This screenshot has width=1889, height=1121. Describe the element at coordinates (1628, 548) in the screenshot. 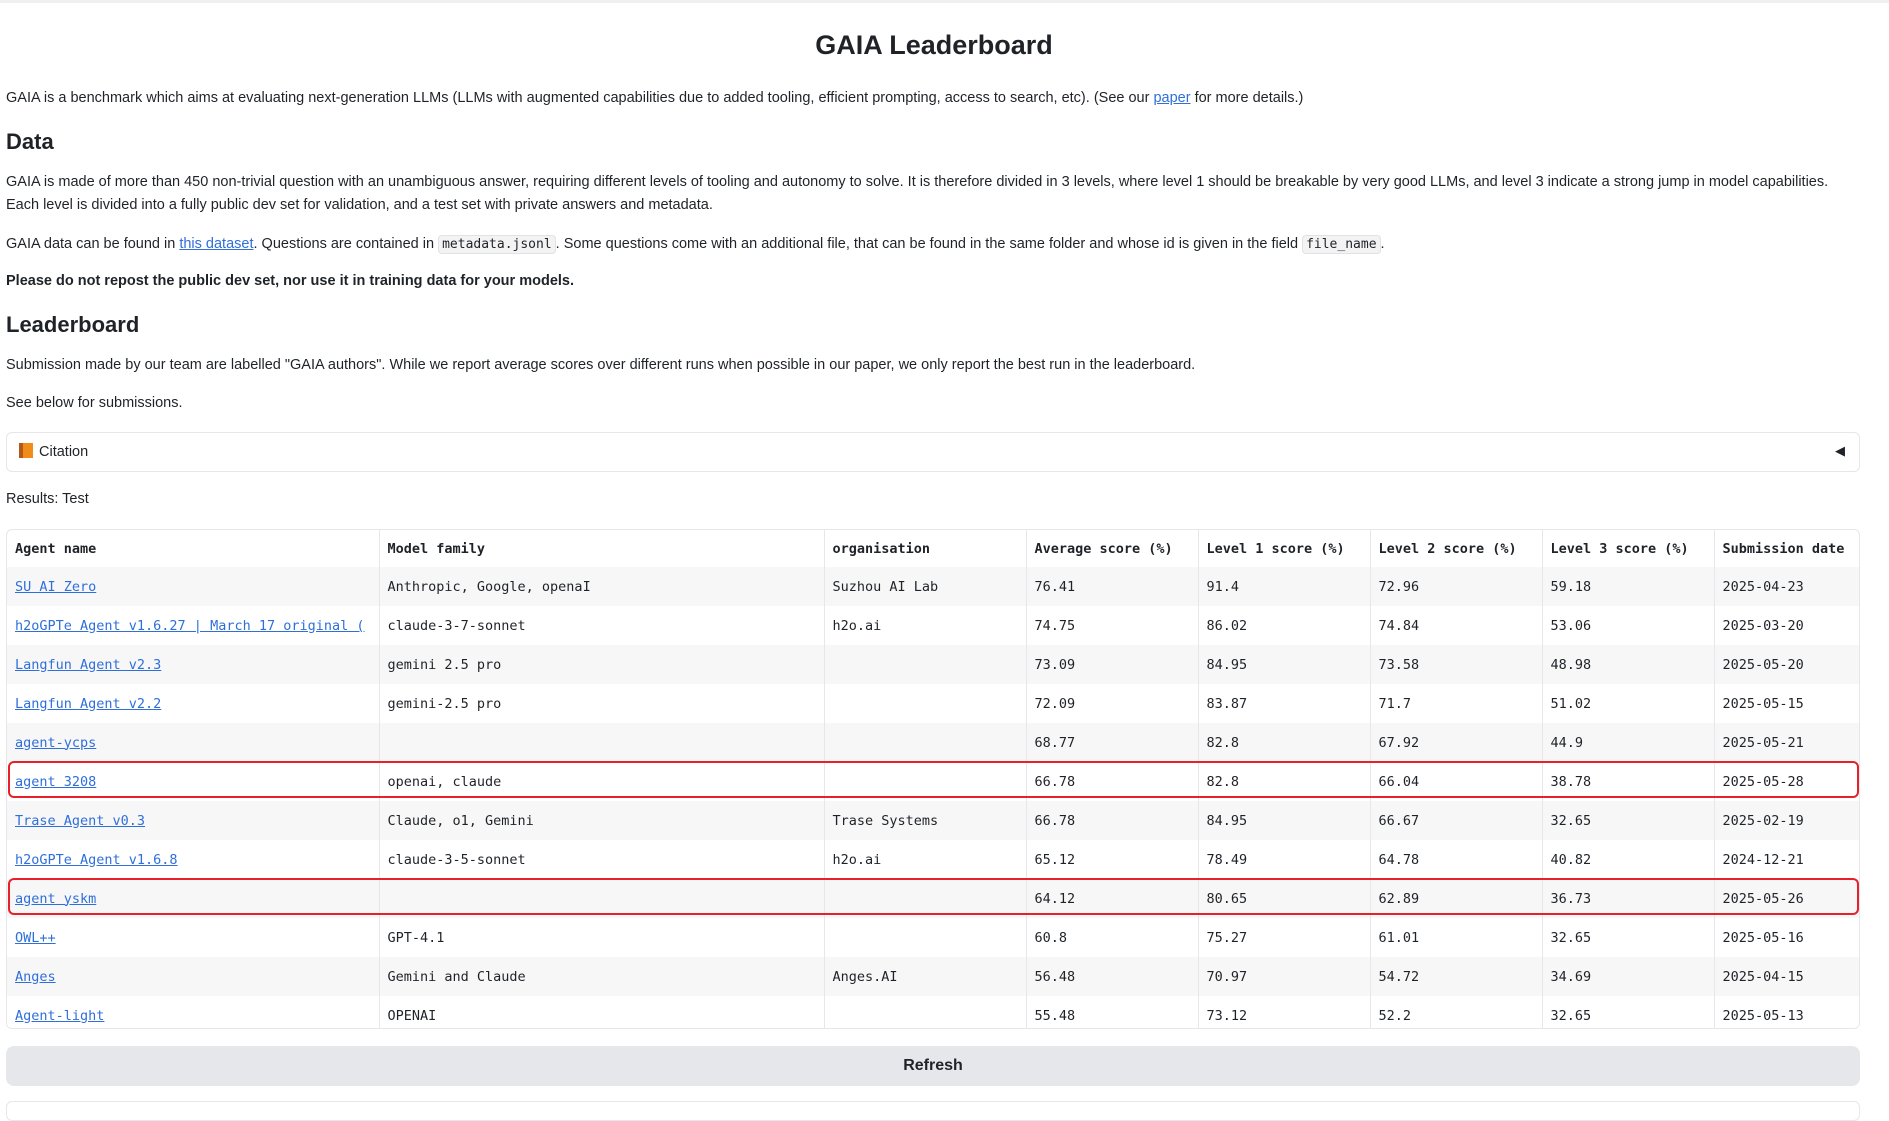

I see `column-header: Level 3 score (%)` at that location.